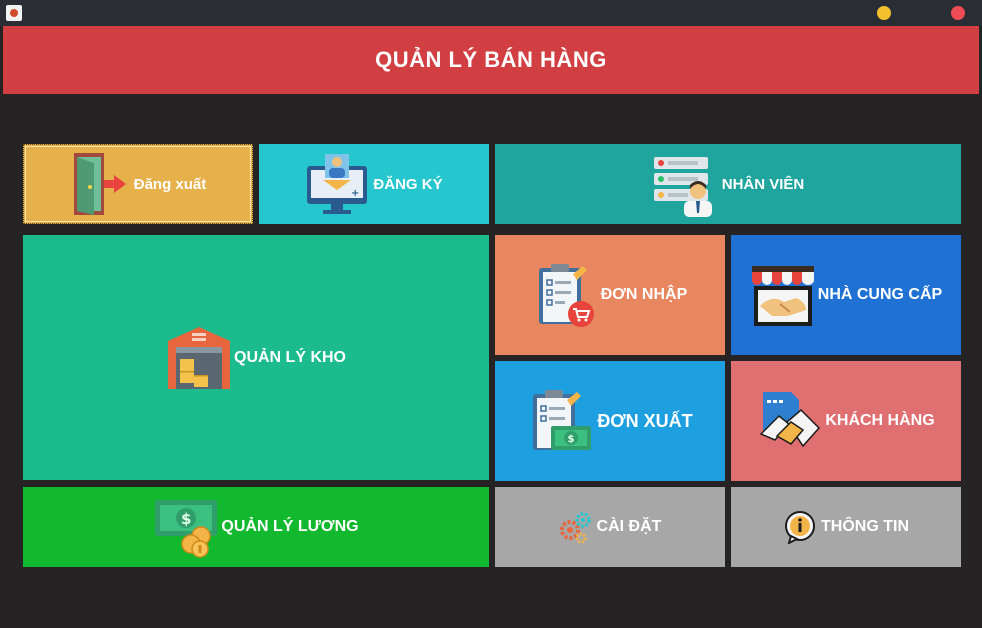 The width and height of the screenshot is (982, 628). I want to click on import-order-button: ĐƠN NHẬP, so click(610, 295).